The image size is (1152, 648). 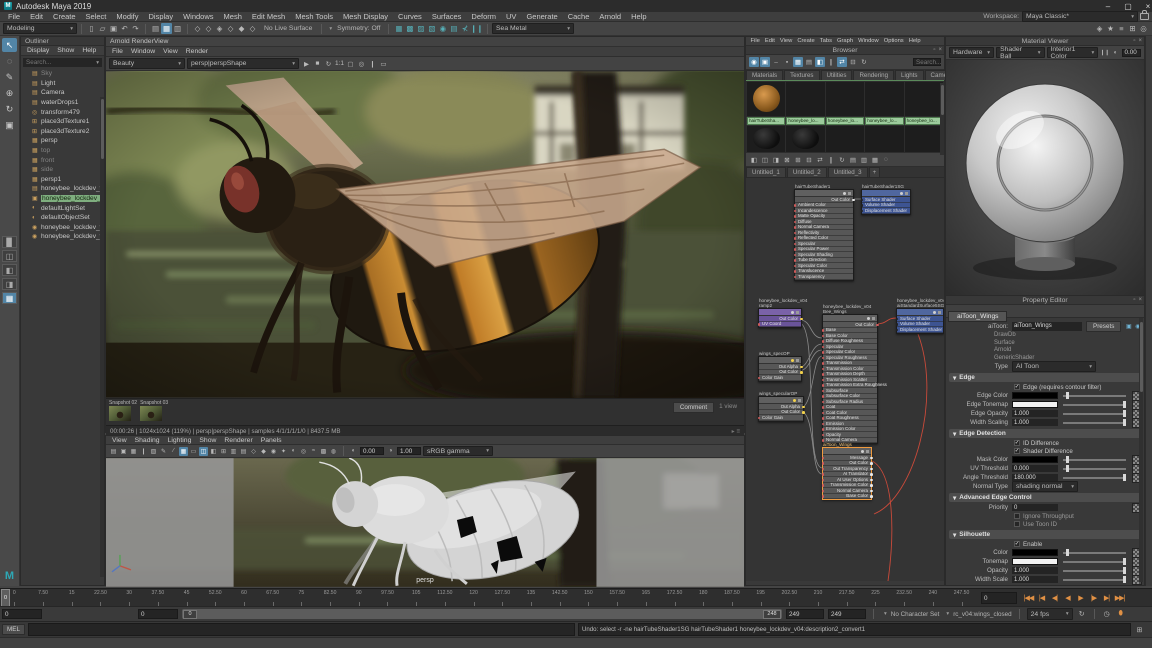 What do you see at coordinates (1069, 344) in the screenshot?
I see `classification-link: Surface` at bounding box center [1069, 344].